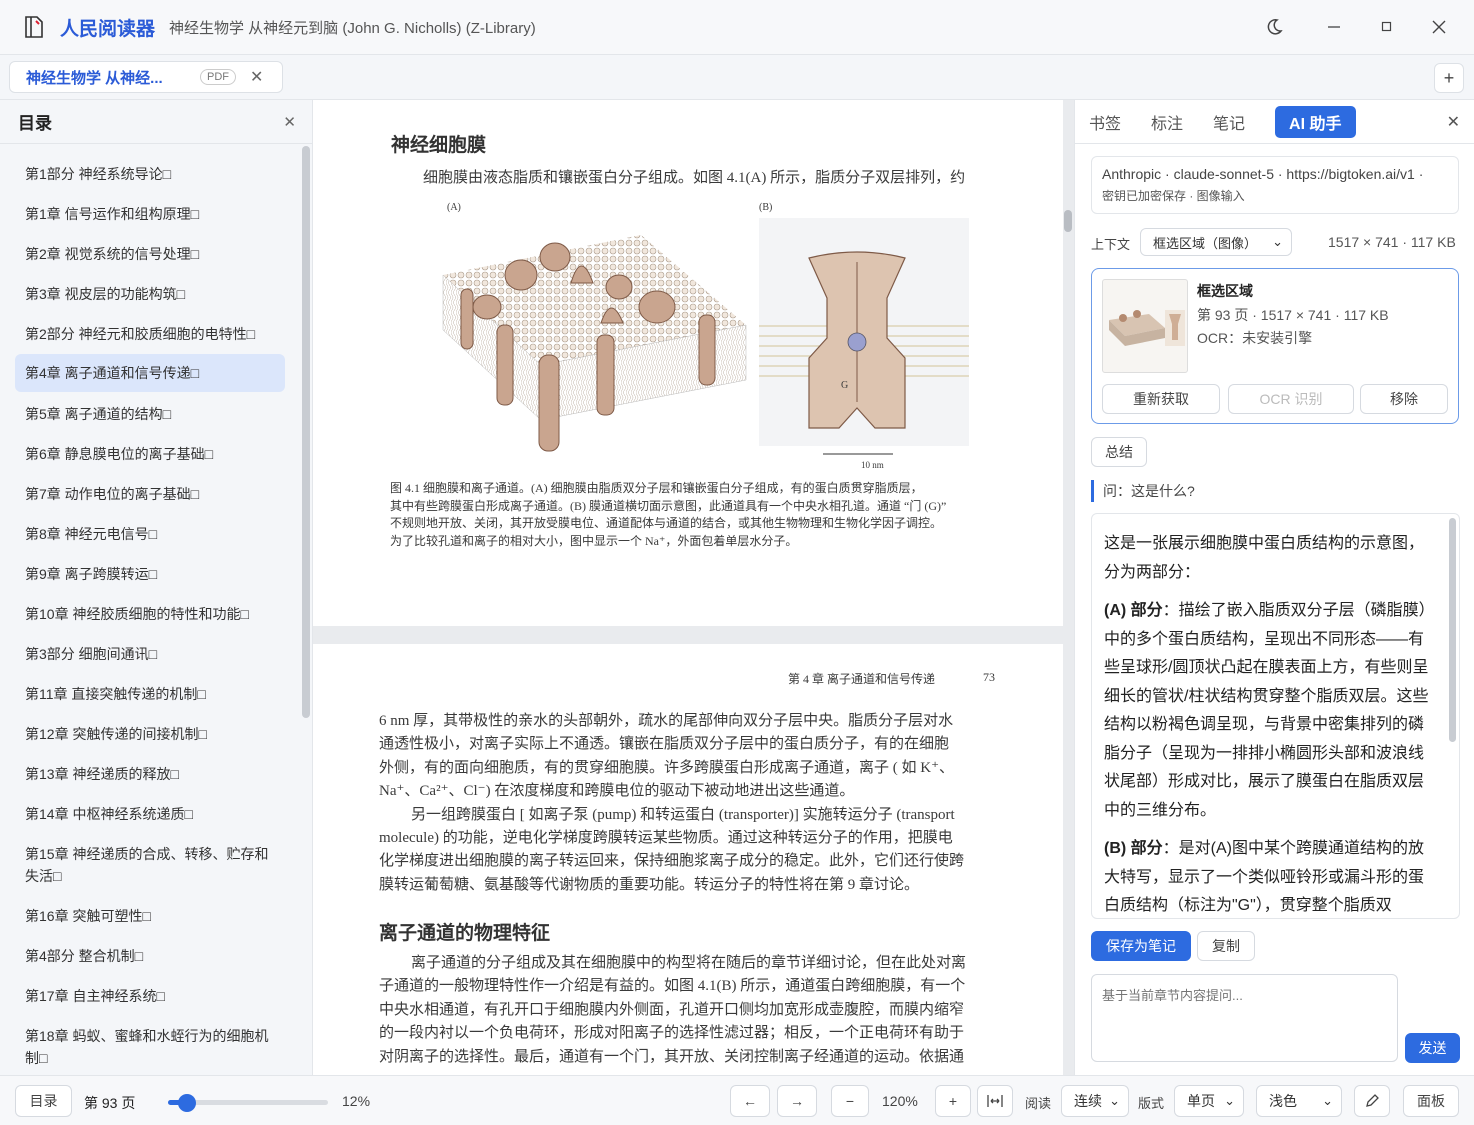 This screenshot has width=1474, height=1125. I want to click on toc-item: 第16章 突触可塑性□, so click(150, 916).